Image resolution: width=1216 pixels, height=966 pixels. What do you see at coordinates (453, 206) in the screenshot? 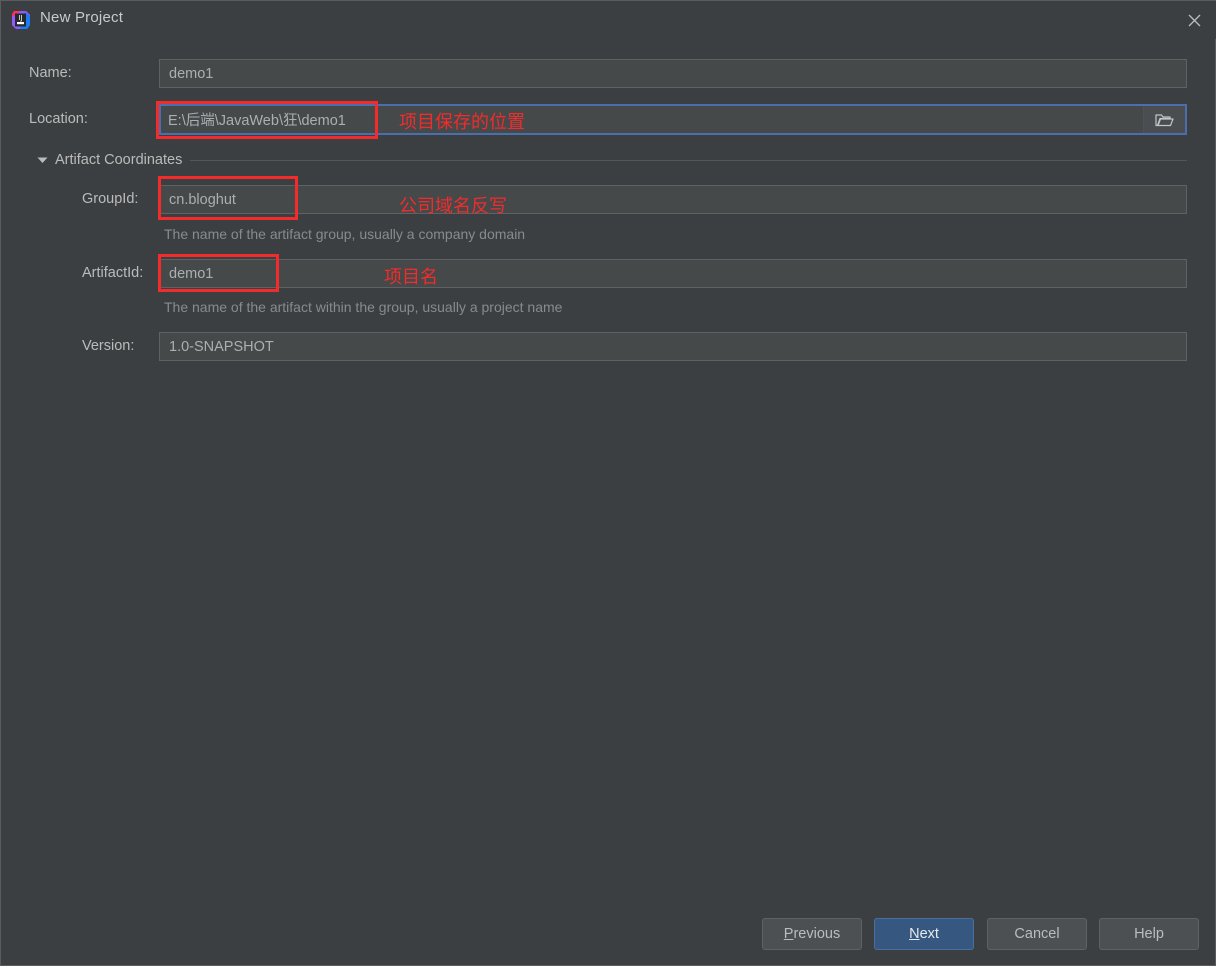
I see `annotation-text-groupid: 公司域名反写` at bounding box center [453, 206].